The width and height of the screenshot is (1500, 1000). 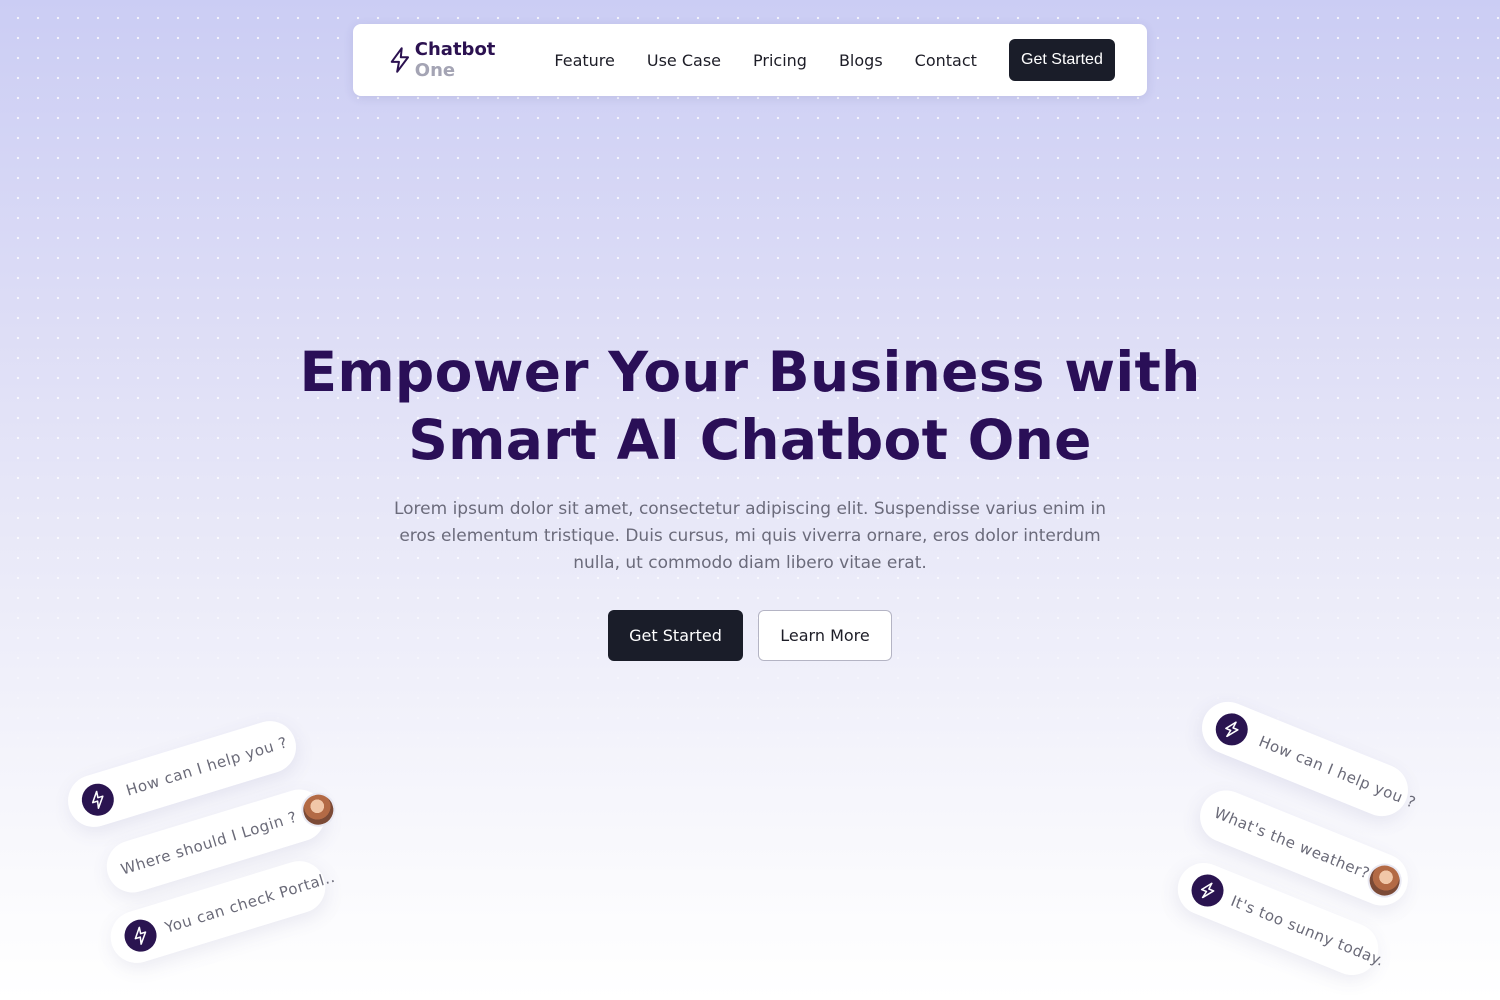 I want to click on brand-logo: Chatbot One, so click(x=455, y=60).